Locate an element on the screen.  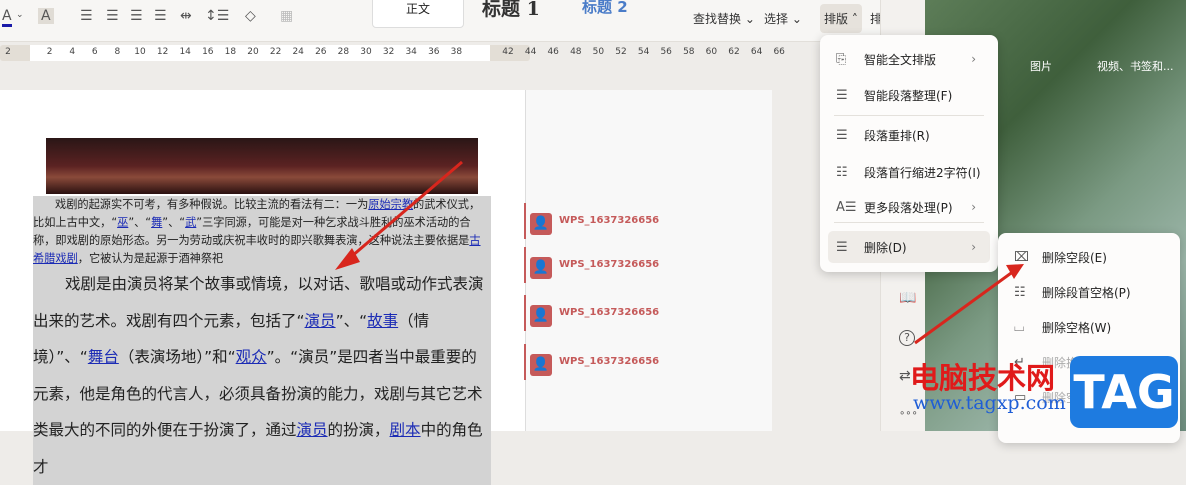
watermark-site-name: 电脑技术网 is located at coordinates (983, 378).